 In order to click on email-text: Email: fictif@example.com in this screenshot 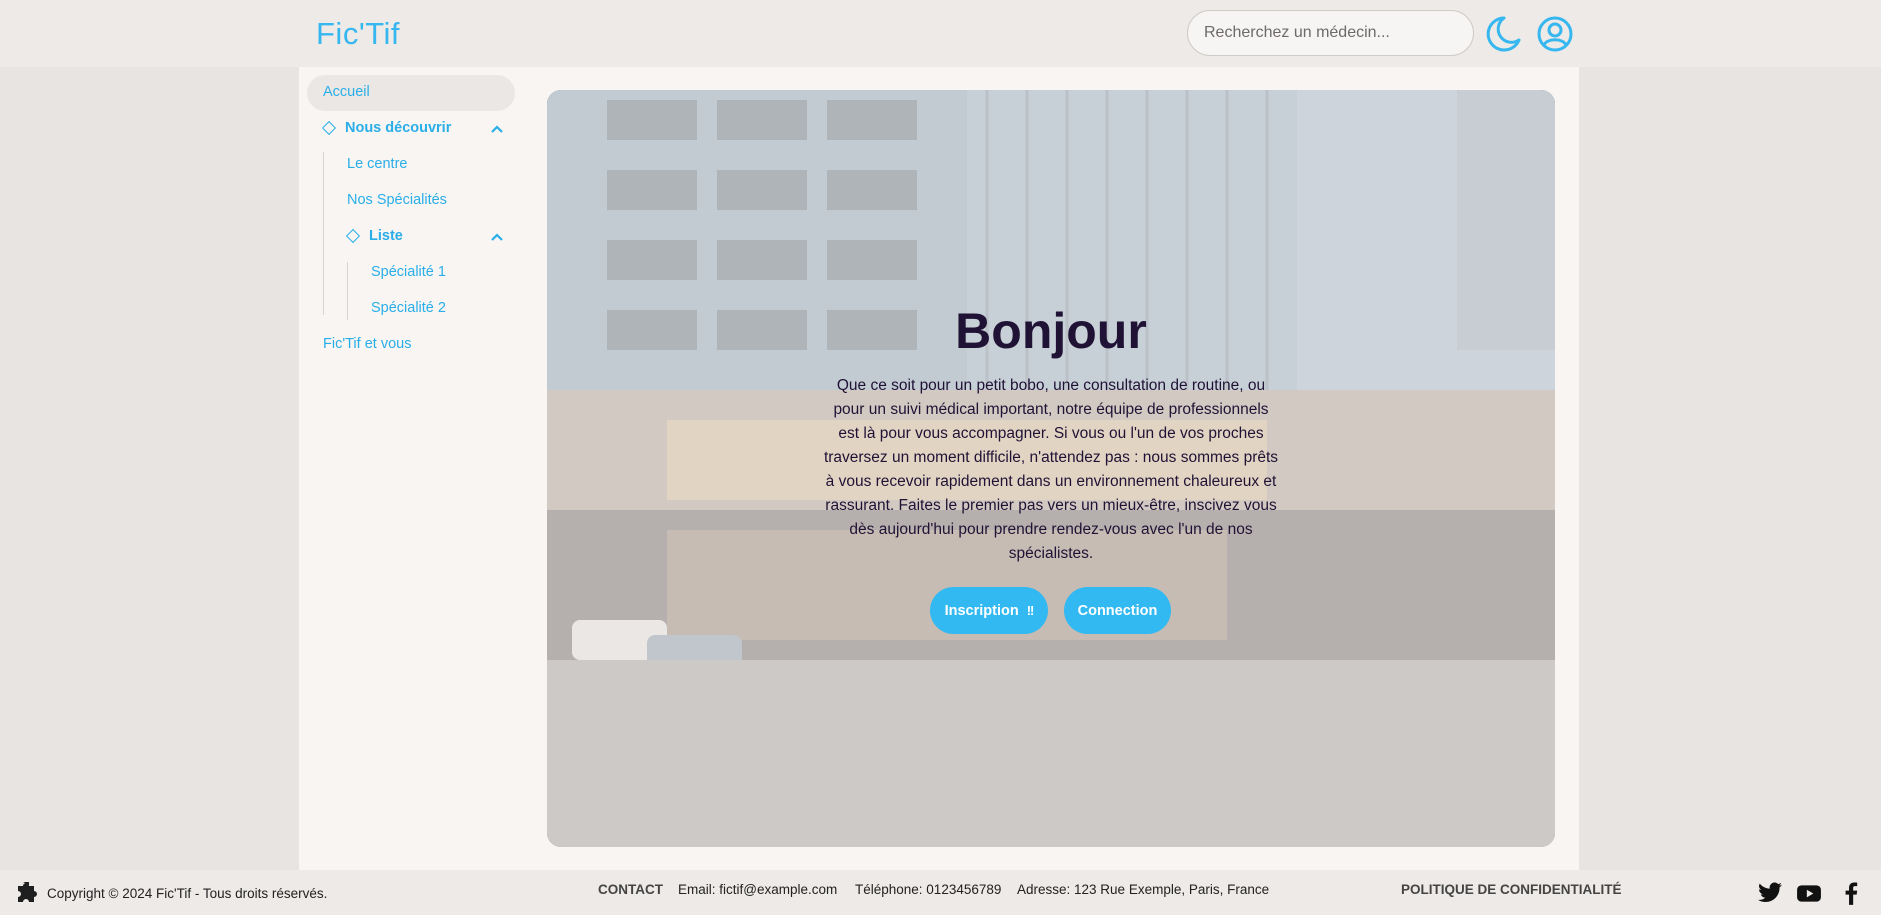, I will do `click(757, 889)`.